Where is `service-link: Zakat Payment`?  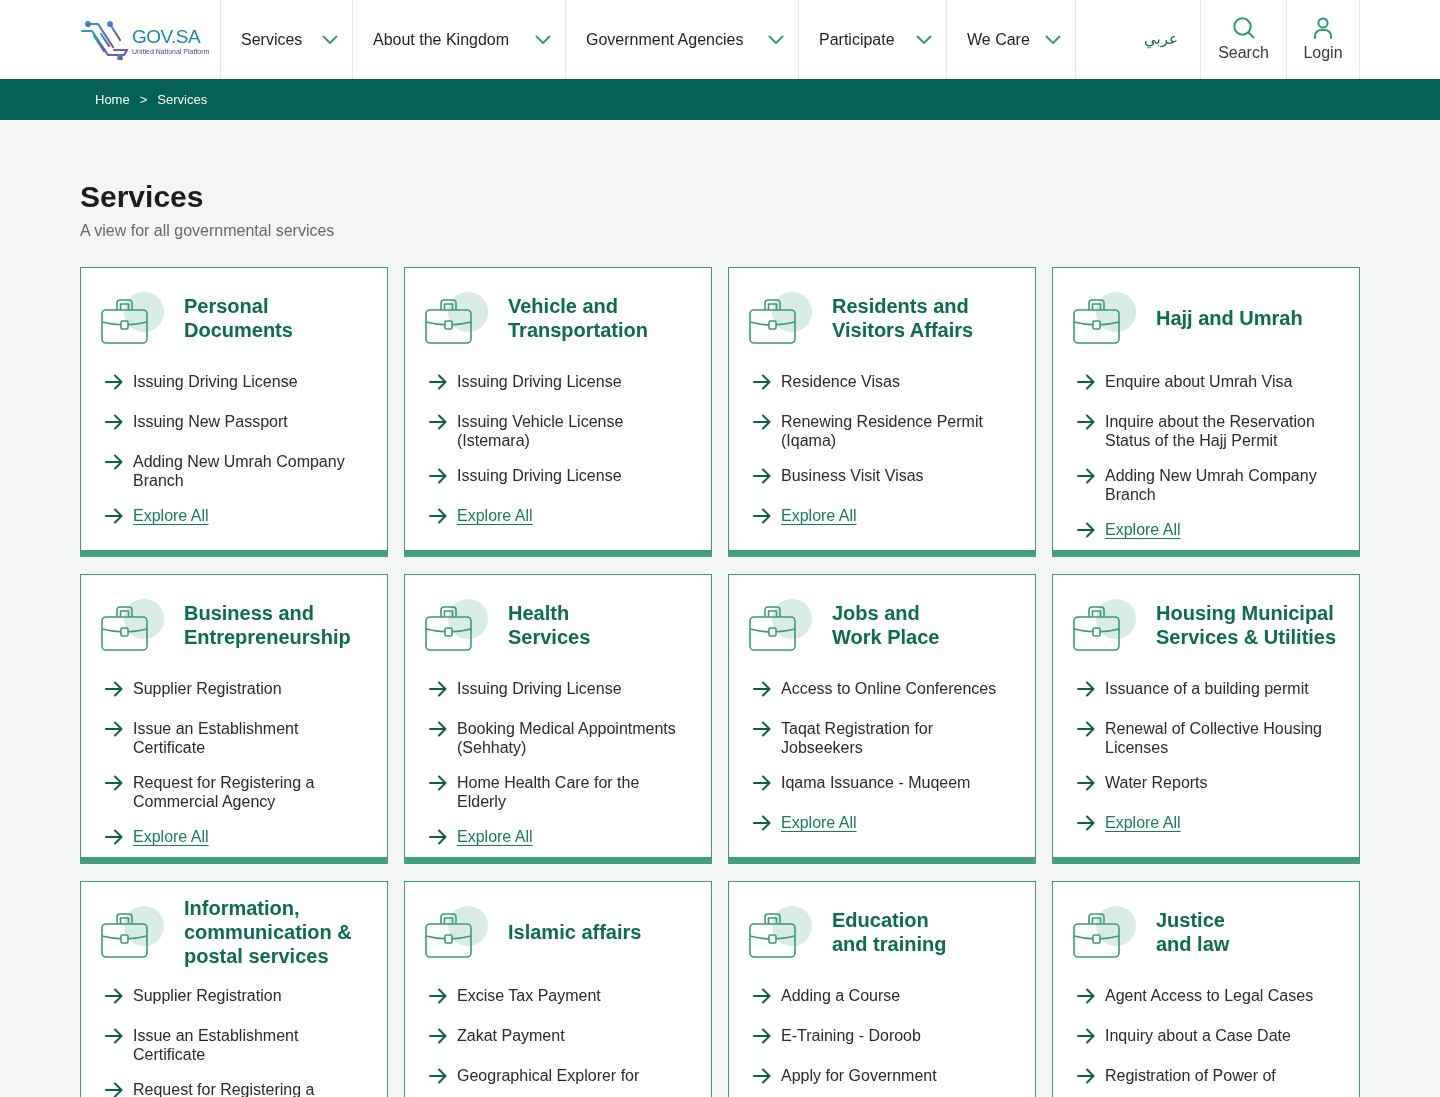
service-link: Zakat Payment is located at coordinates (495, 1038).